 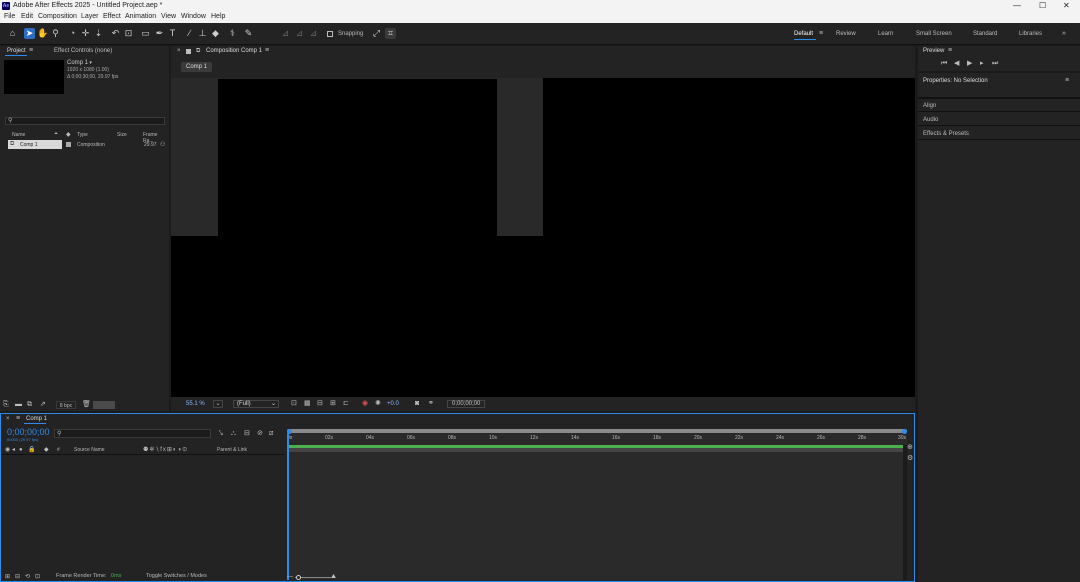 I want to click on time-navigator, so click(x=597, y=431).